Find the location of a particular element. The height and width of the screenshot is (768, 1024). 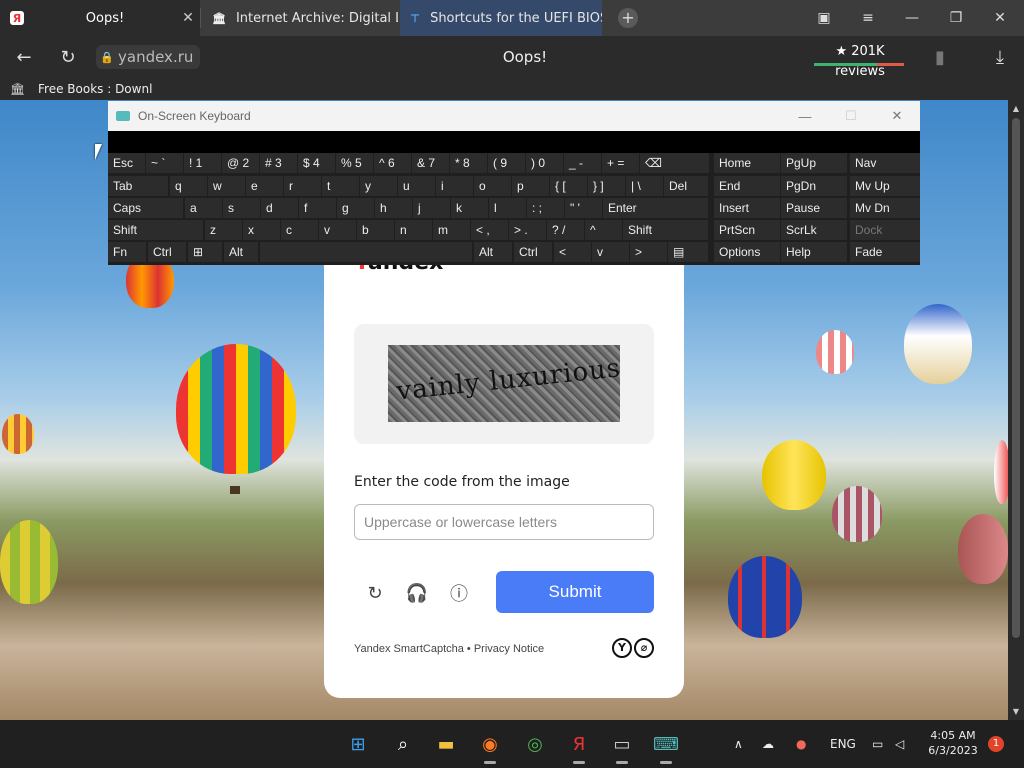

osk-key: Fn is located at coordinates (127, 252).